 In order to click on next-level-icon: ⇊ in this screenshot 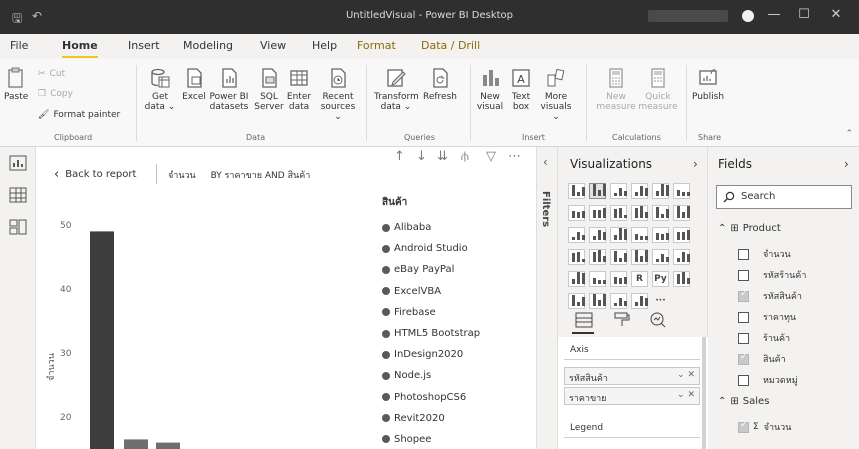, I will do `click(442, 156)`.